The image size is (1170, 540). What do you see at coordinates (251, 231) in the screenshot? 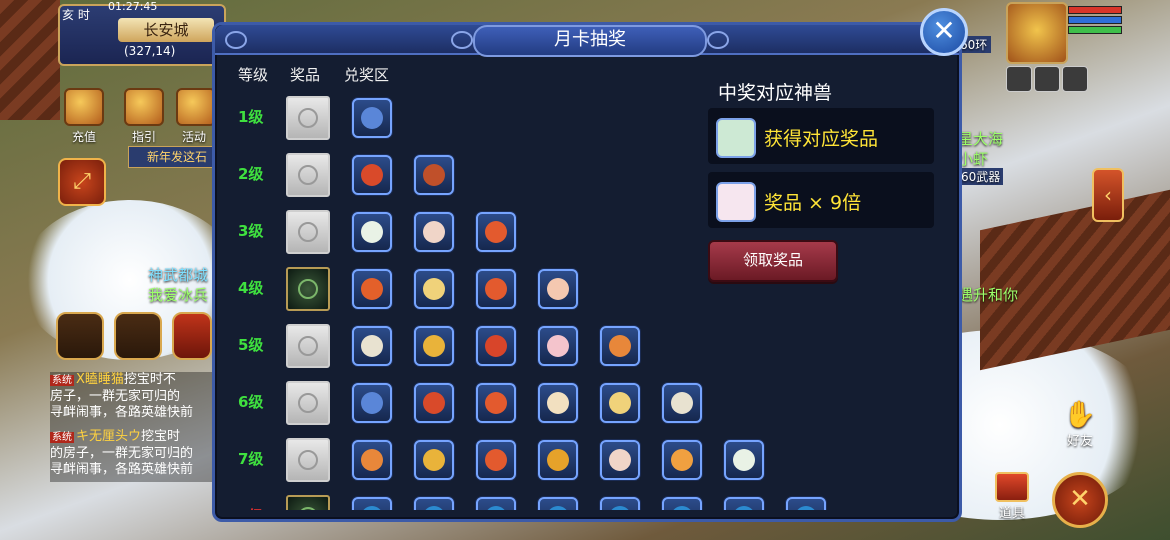
I see `row-level-label: 3级` at bounding box center [251, 231].